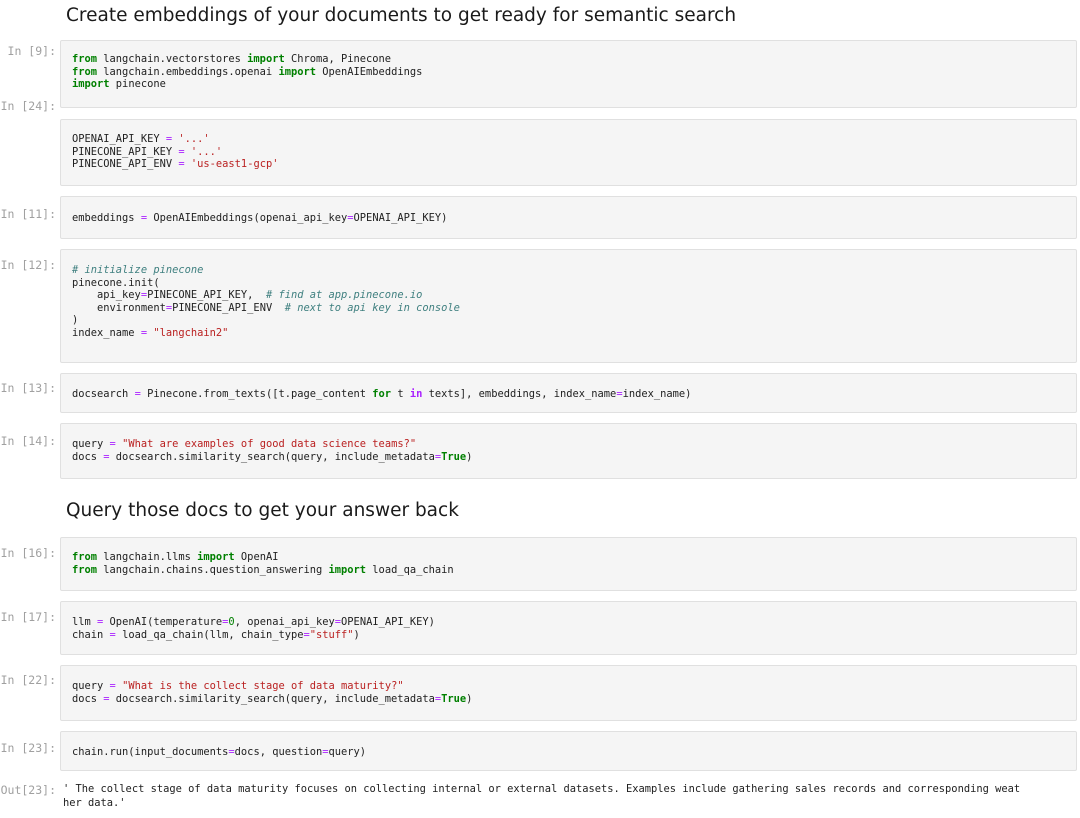 This screenshot has height=818, width=1080. Describe the element at coordinates (137, 84) in the screenshot. I see `code-token: pinecone` at that location.